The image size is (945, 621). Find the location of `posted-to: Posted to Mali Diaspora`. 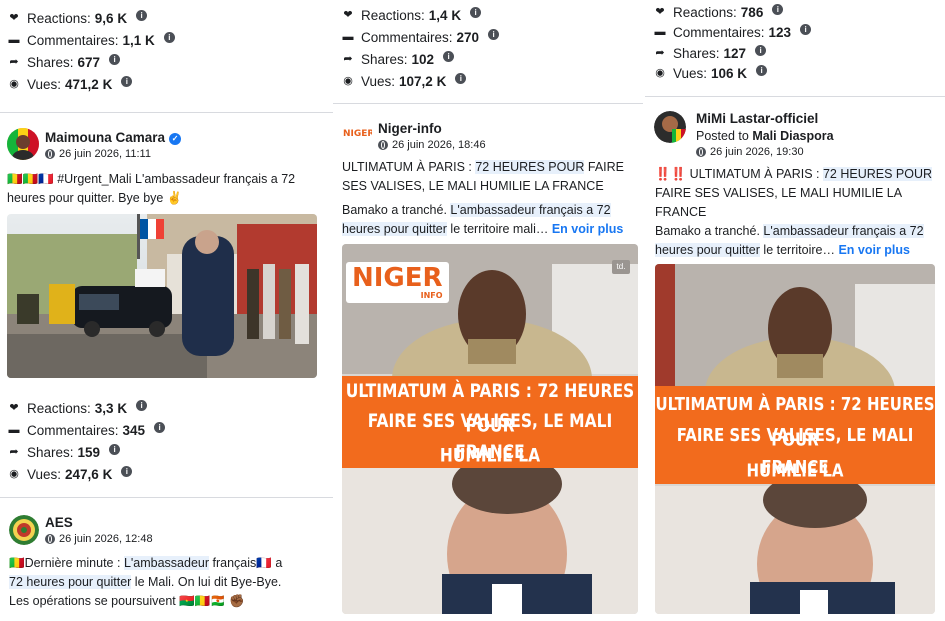

posted-to: Posted to Mali Diaspora is located at coordinates (765, 136).